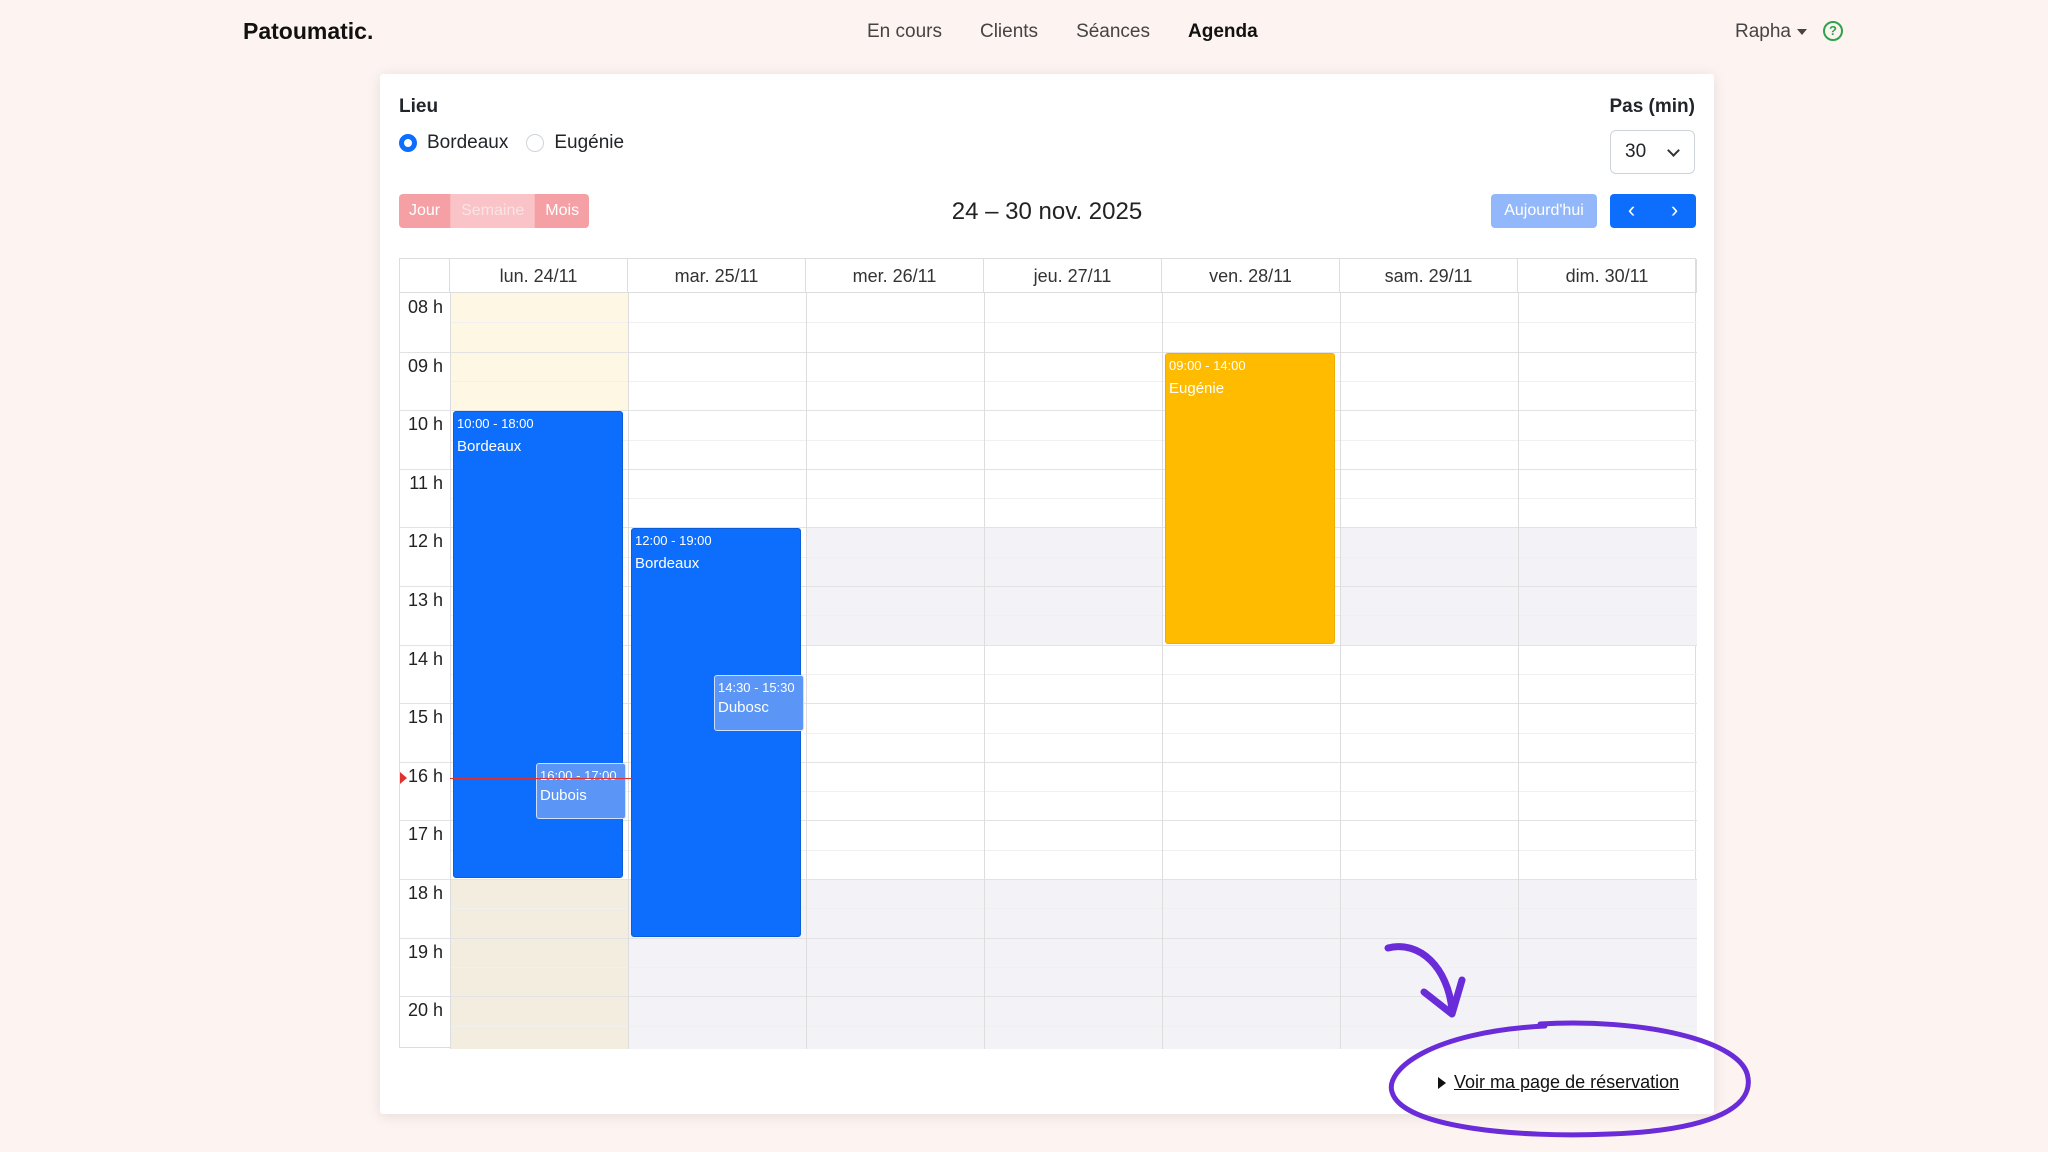 This screenshot has width=2048, height=1152. I want to click on pas-value: 30, so click(1636, 151).